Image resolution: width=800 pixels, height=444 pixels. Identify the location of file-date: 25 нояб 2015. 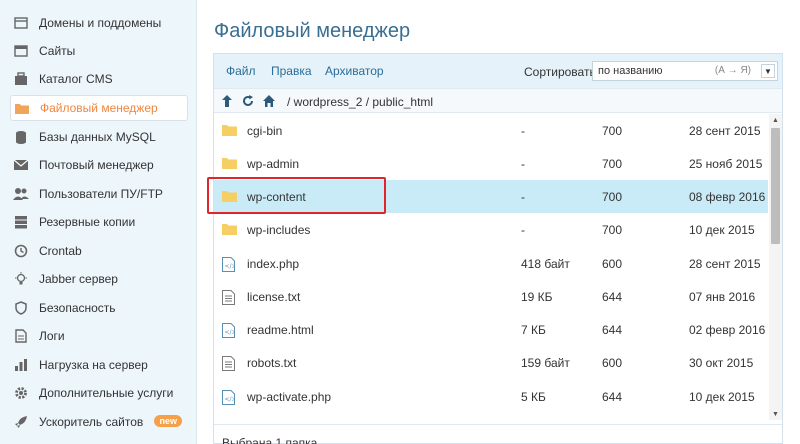
(726, 164).